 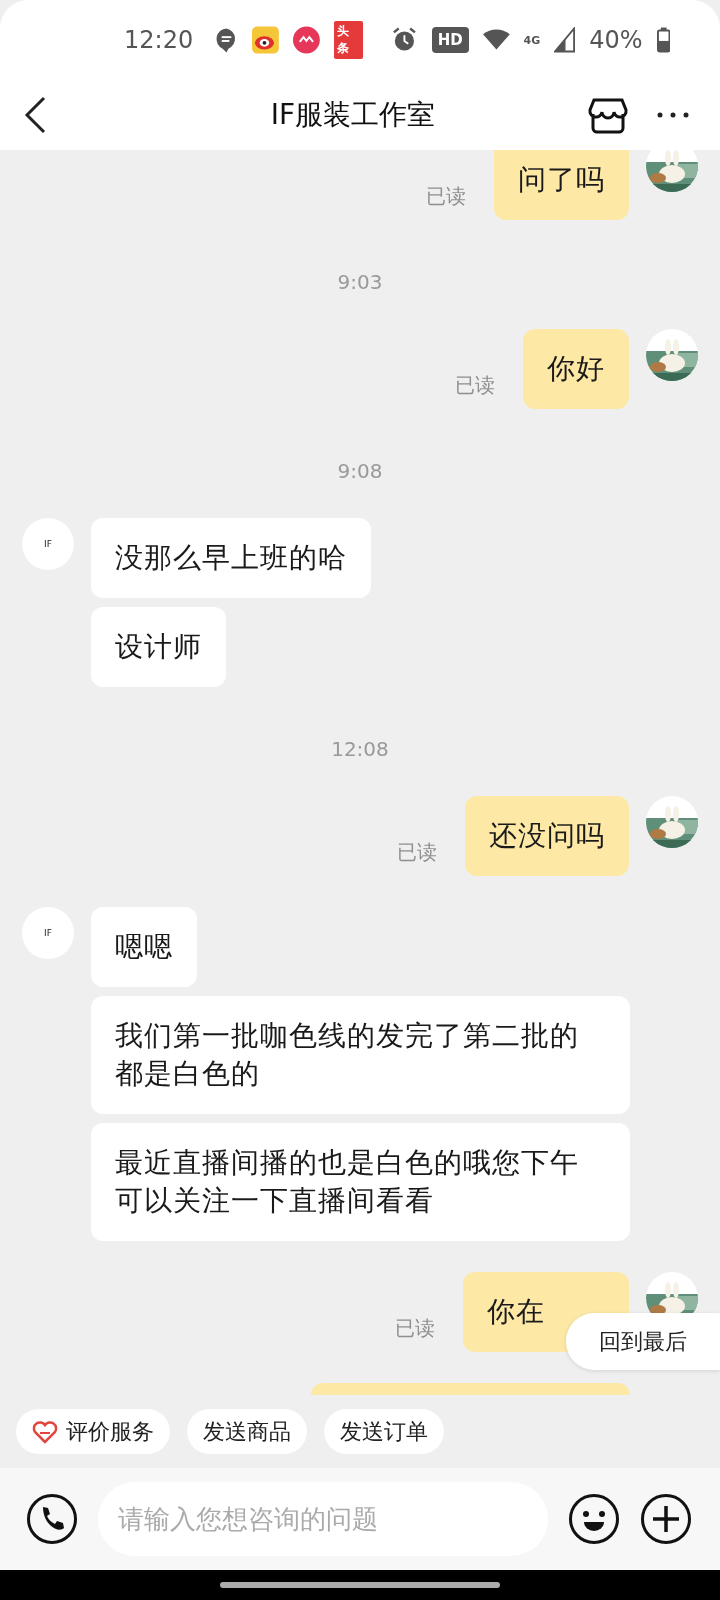 What do you see at coordinates (159, 40) in the screenshot?
I see `clock: 12:20` at bounding box center [159, 40].